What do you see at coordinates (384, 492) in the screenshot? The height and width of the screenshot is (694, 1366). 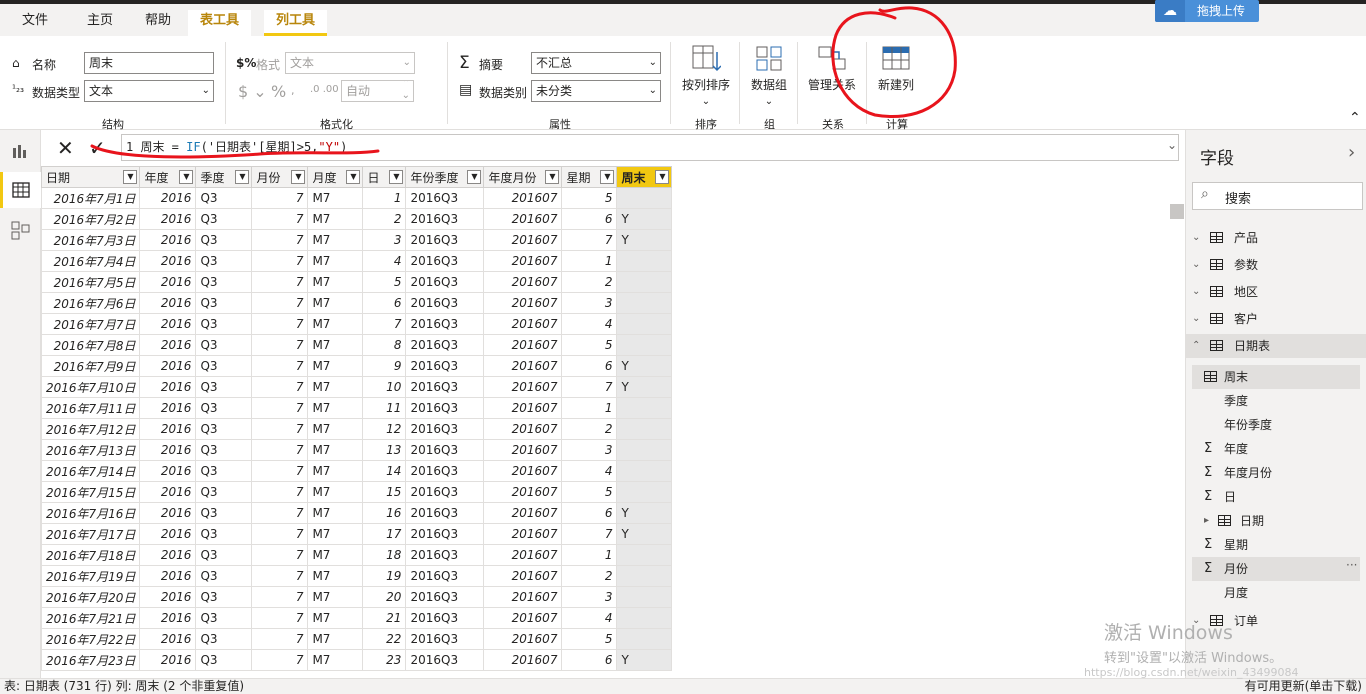 I see `table-cell: 15` at bounding box center [384, 492].